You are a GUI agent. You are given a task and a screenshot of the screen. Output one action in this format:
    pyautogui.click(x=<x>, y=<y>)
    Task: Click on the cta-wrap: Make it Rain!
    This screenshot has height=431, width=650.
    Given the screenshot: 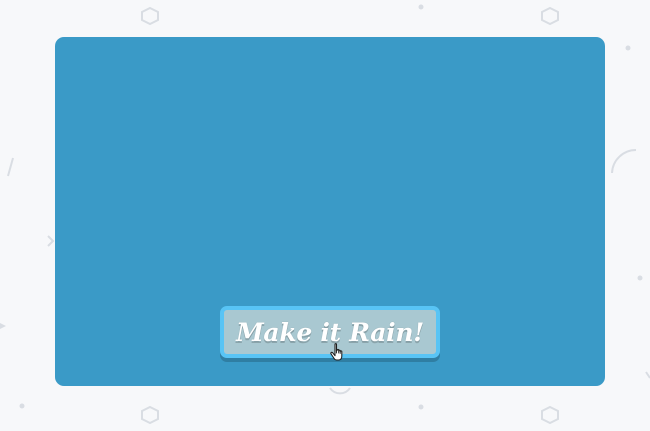 What is the action you would take?
    pyautogui.click(x=330, y=333)
    